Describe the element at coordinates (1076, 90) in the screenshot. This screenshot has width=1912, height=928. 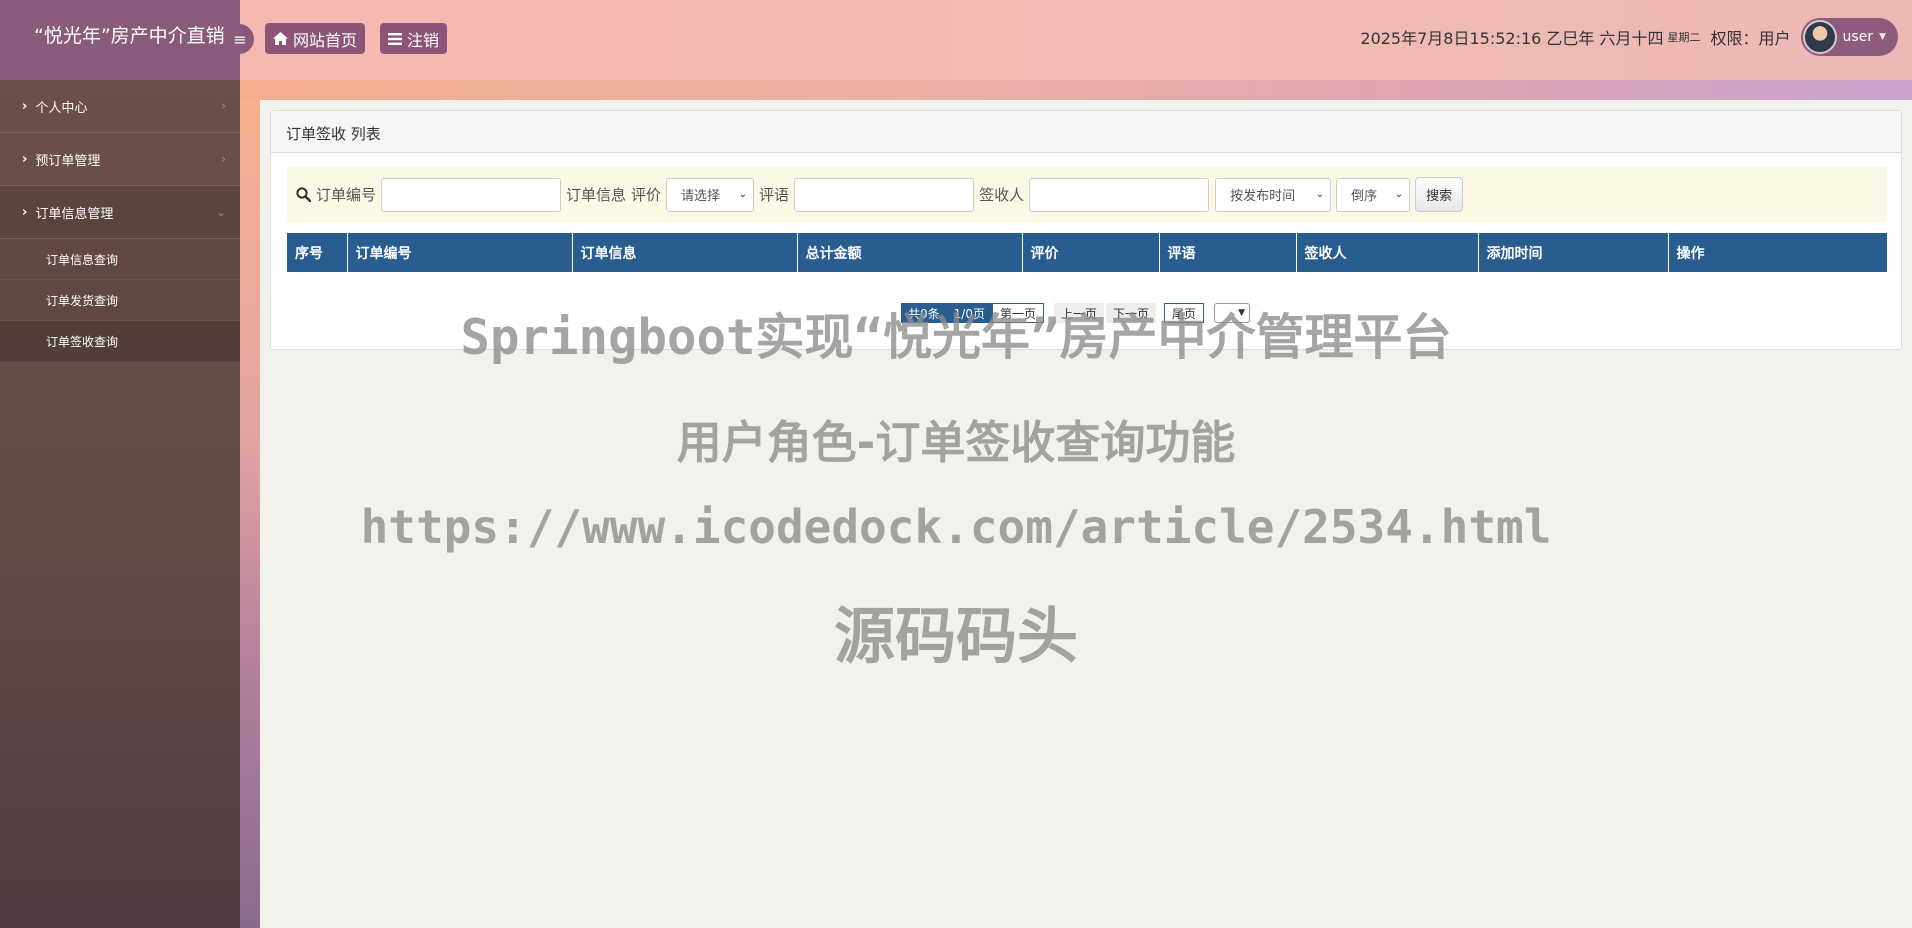
I see `header-decor-strip` at that location.